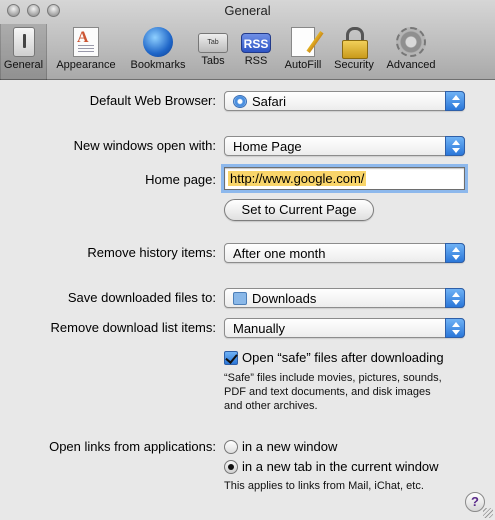 Image resolution: width=495 pixels, height=520 pixels. I want to click on open-safe-files-label: Open “safe” files after downloading, so click(343, 357).